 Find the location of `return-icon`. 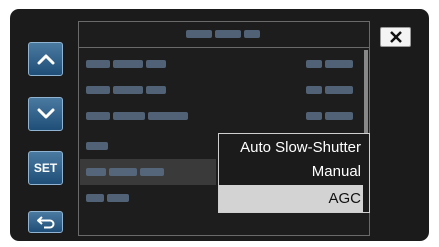

return-icon is located at coordinates (45, 222).